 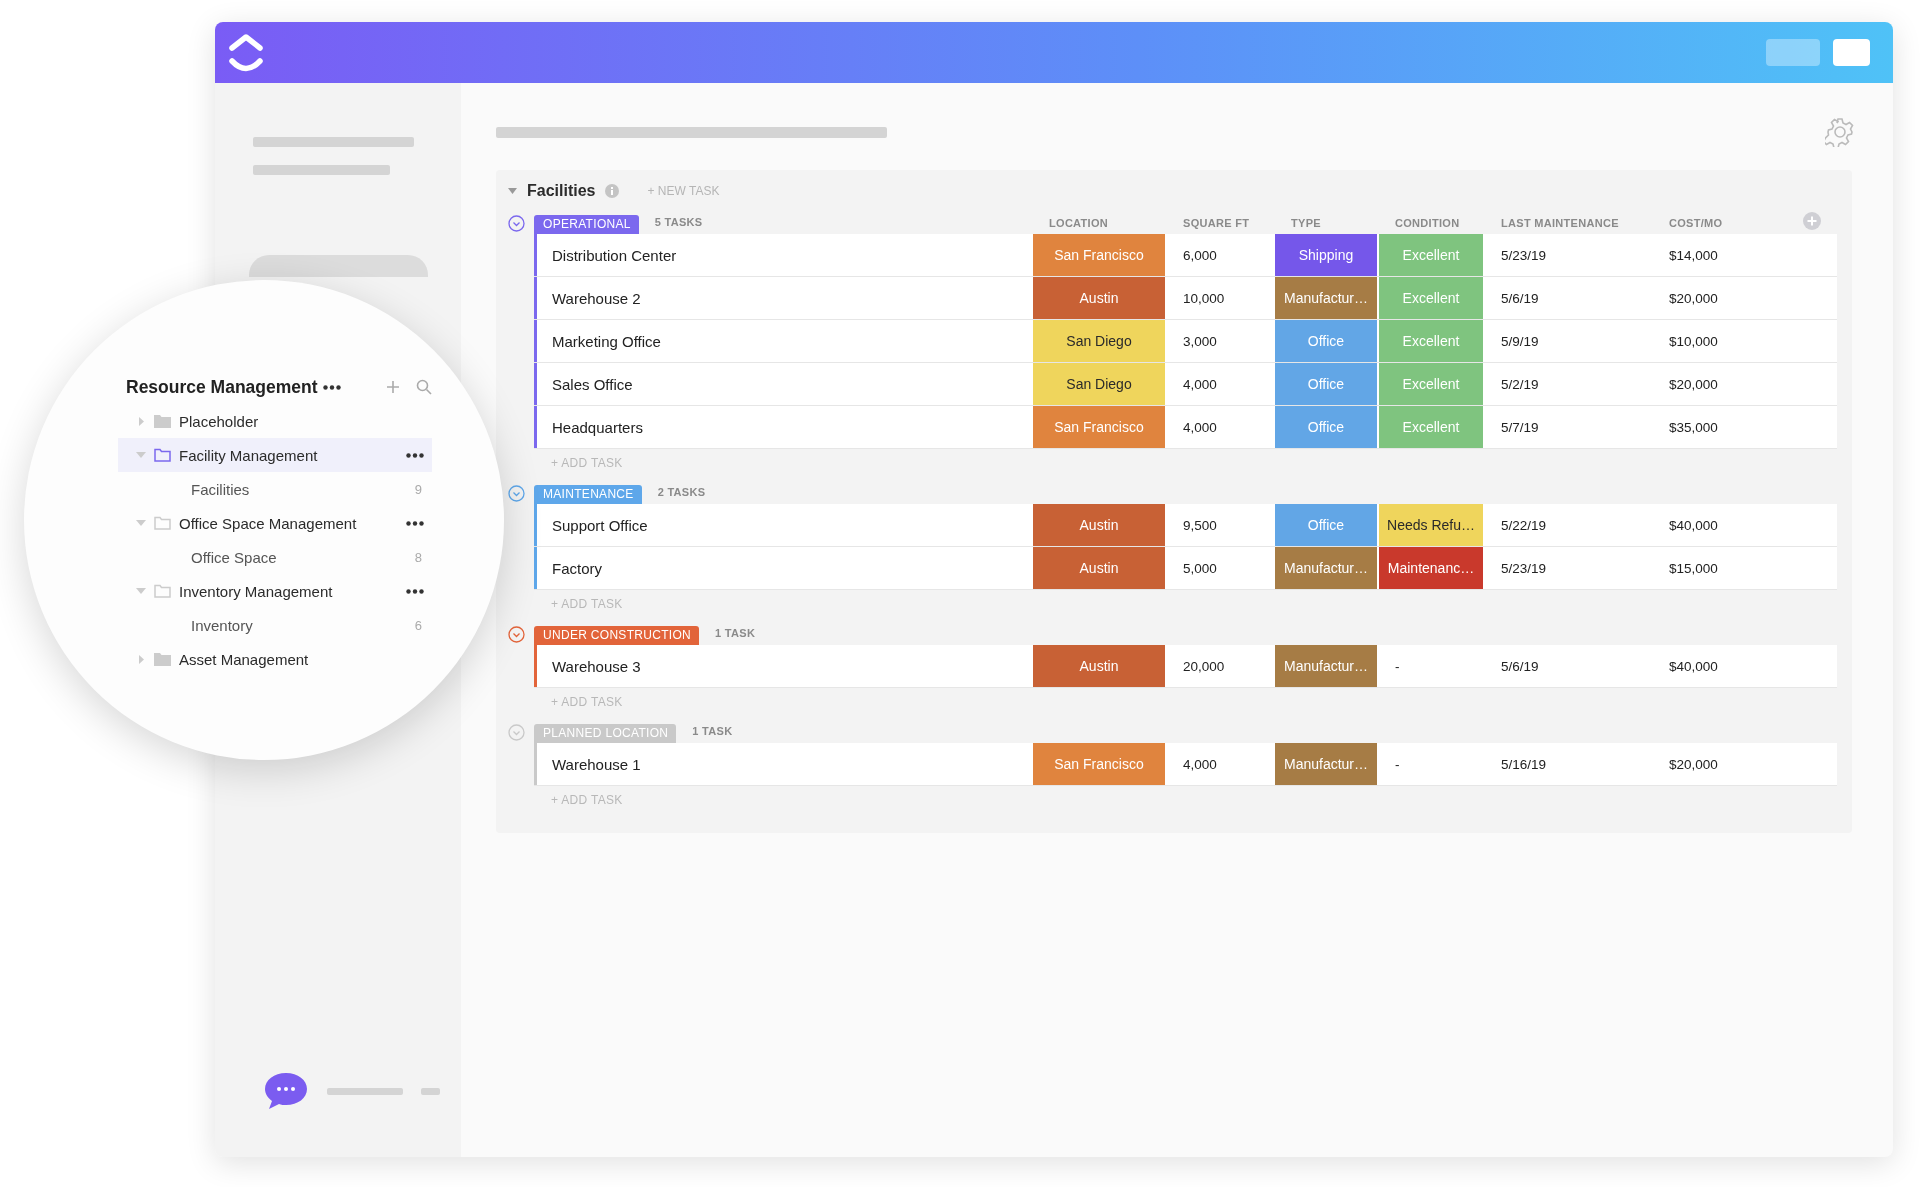 I want to click on task-name: Warehouse 3, so click(x=596, y=666).